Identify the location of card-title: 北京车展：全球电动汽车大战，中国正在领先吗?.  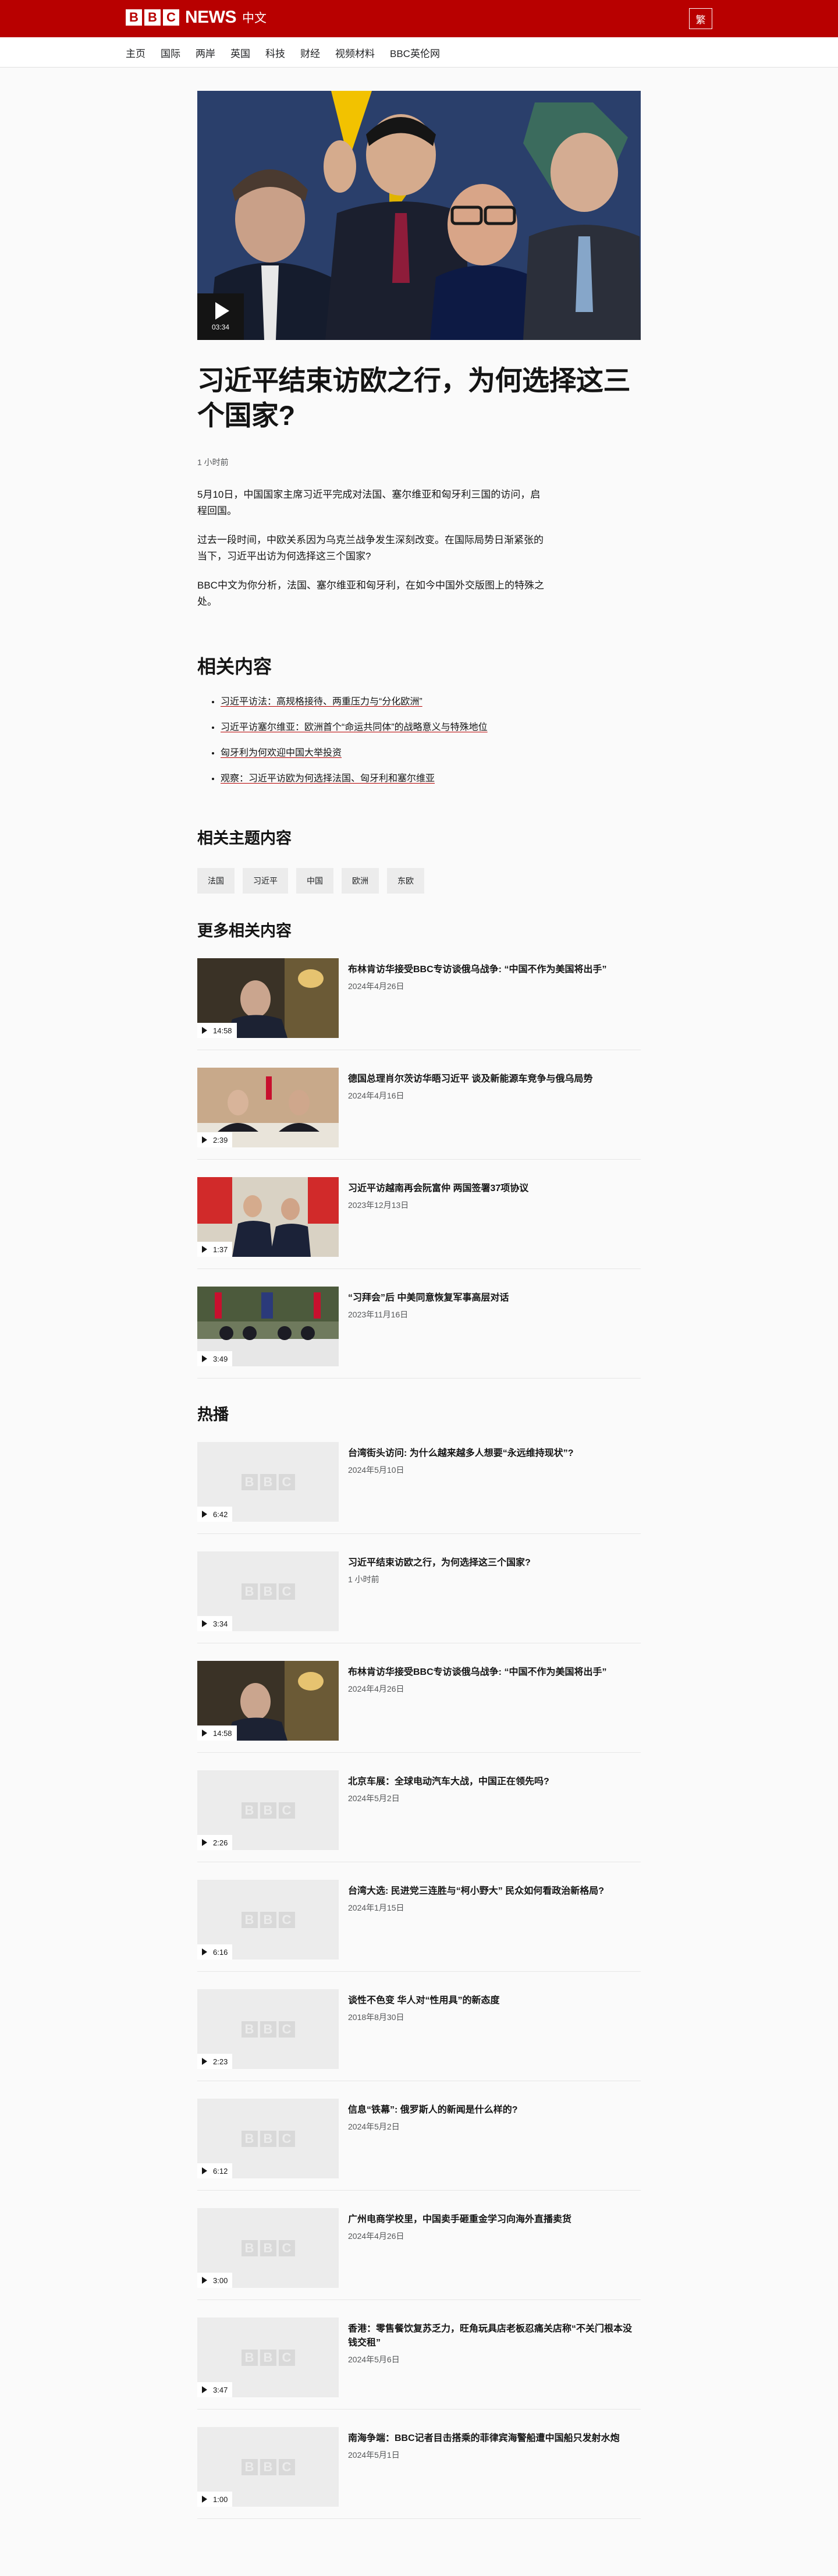
(448, 1782).